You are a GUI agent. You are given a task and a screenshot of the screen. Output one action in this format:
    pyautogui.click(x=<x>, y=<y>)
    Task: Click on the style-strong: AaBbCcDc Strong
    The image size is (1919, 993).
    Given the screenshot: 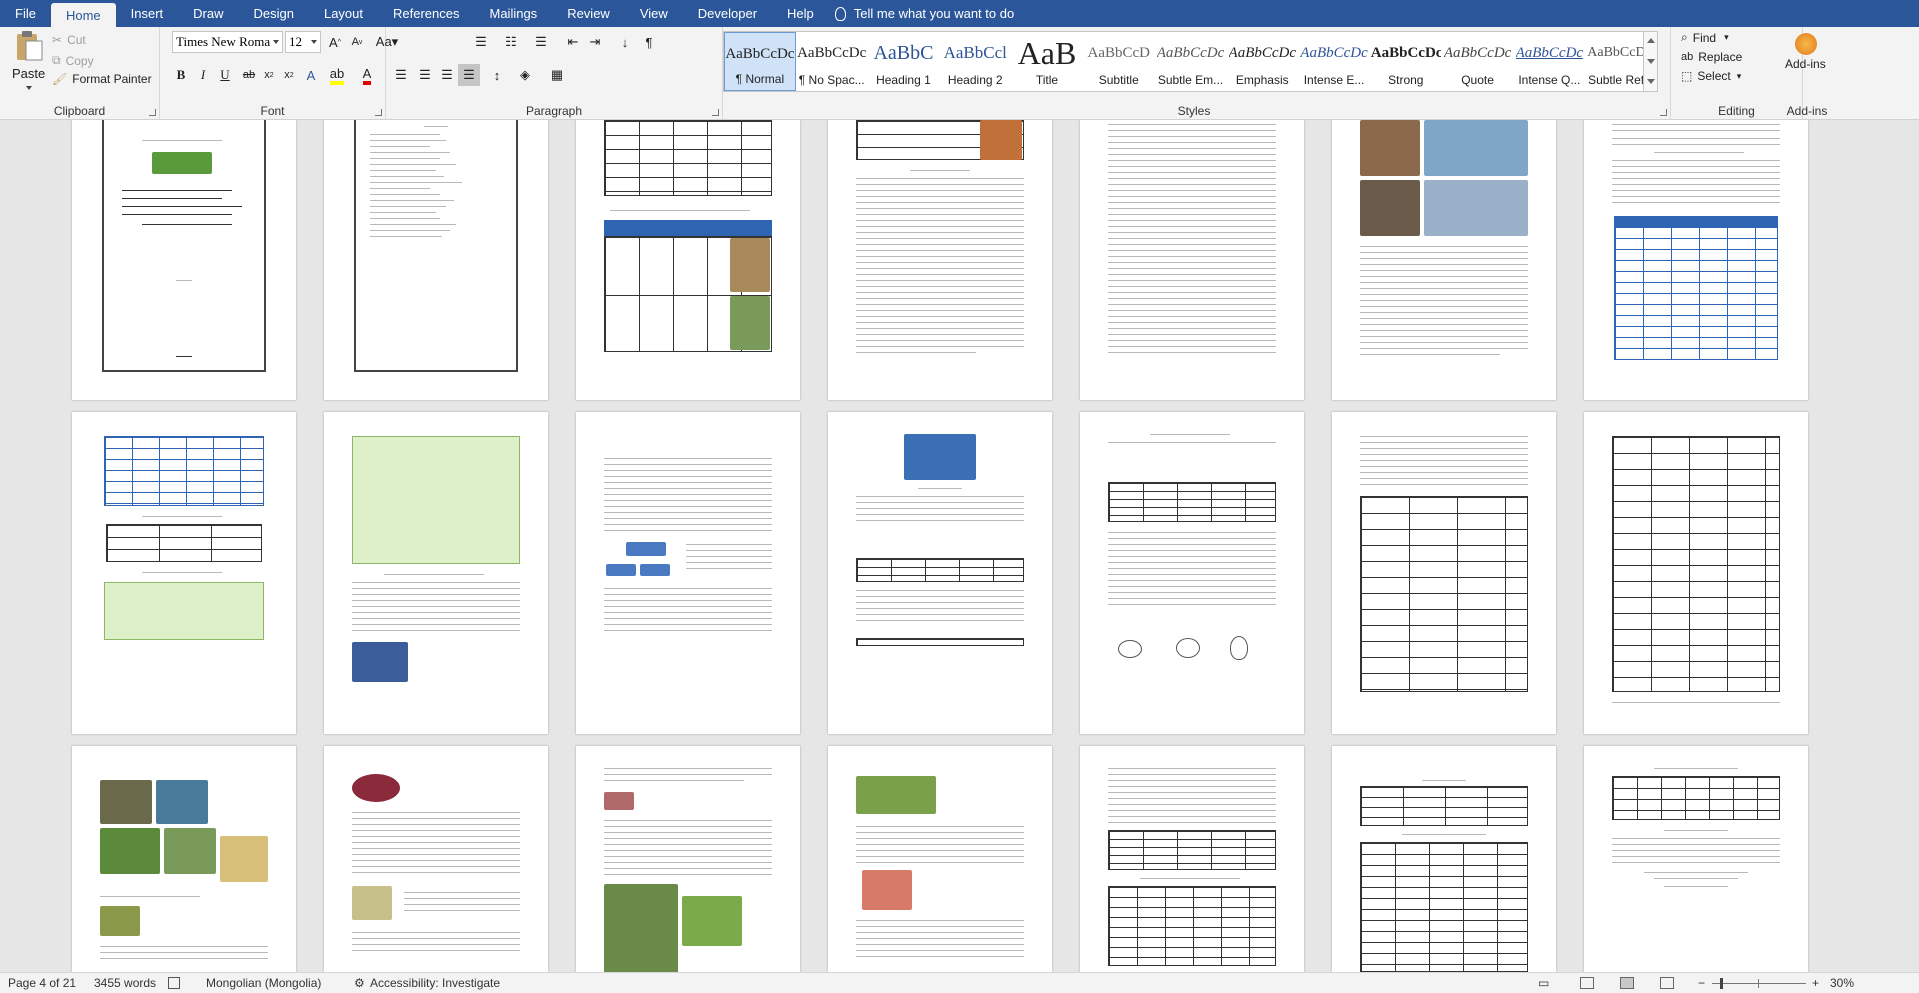 What is the action you would take?
    pyautogui.click(x=1406, y=61)
    